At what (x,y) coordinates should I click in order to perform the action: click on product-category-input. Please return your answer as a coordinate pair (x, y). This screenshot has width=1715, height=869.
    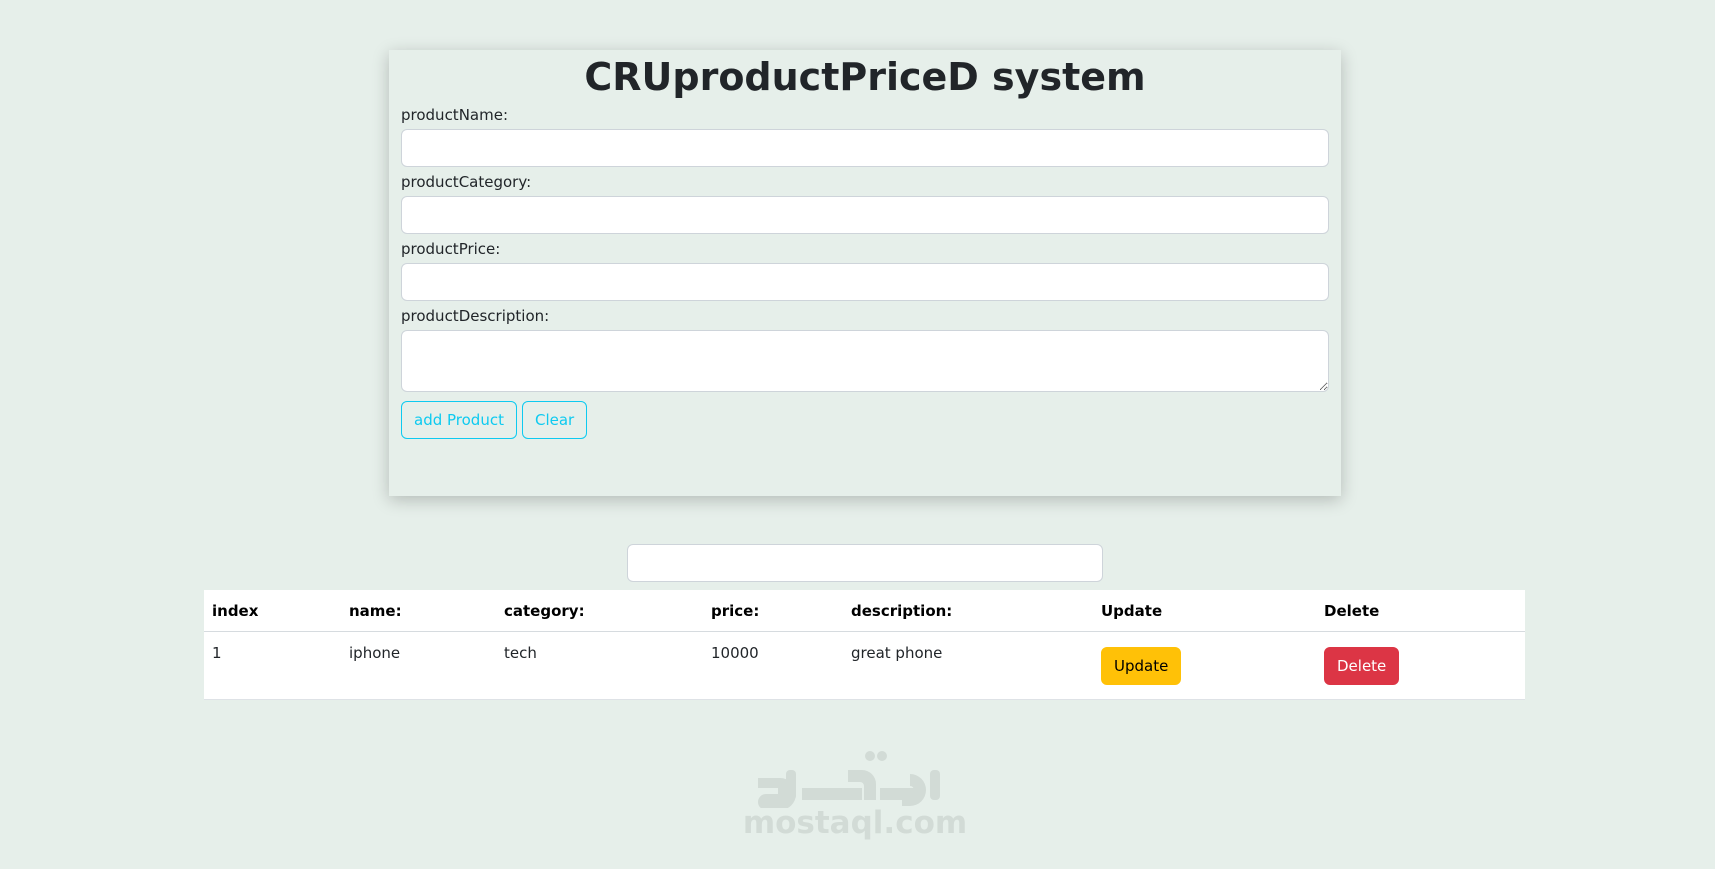
    Looking at the image, I should click on (865, 215).